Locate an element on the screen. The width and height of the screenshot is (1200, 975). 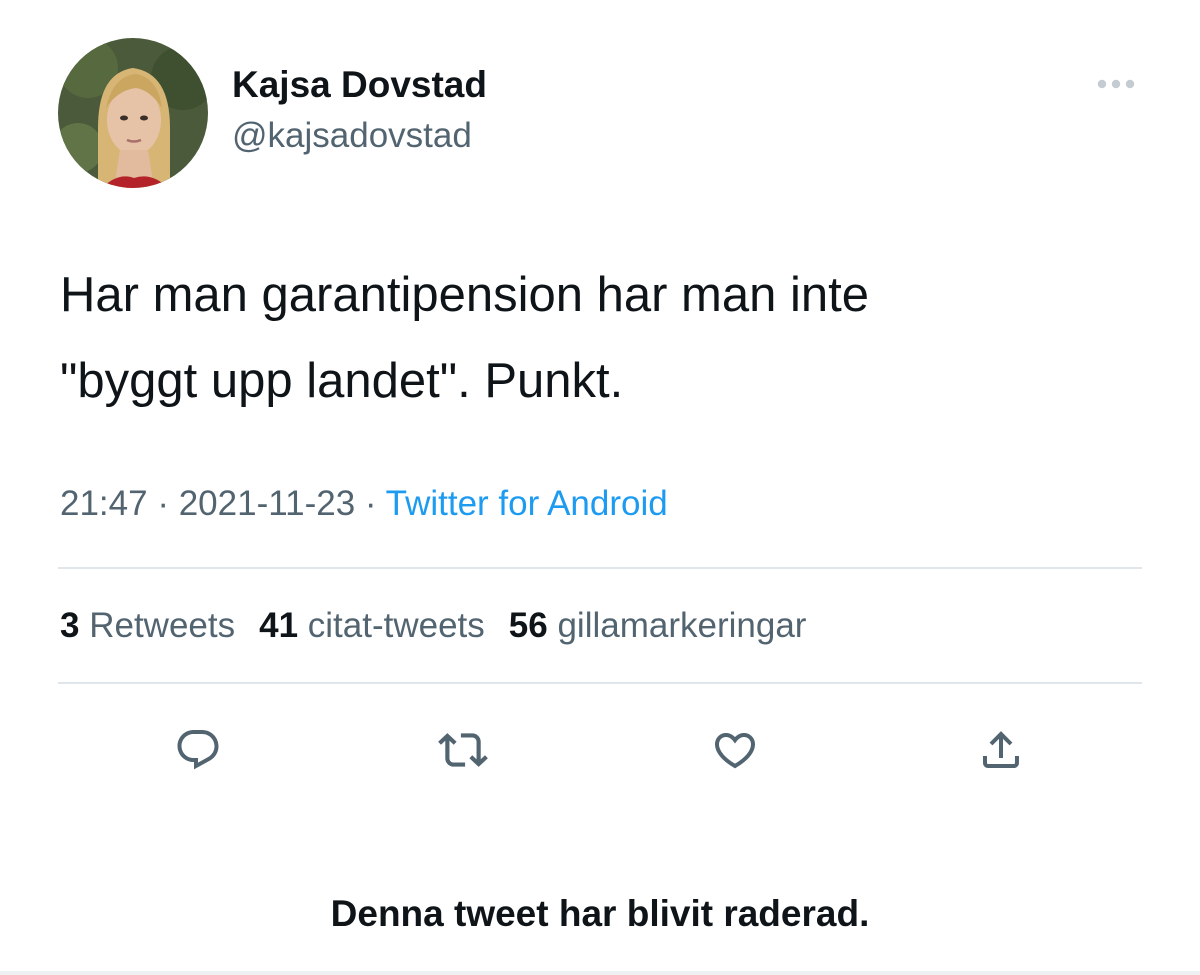
more-options-button is located at coordinates (1116, 84).